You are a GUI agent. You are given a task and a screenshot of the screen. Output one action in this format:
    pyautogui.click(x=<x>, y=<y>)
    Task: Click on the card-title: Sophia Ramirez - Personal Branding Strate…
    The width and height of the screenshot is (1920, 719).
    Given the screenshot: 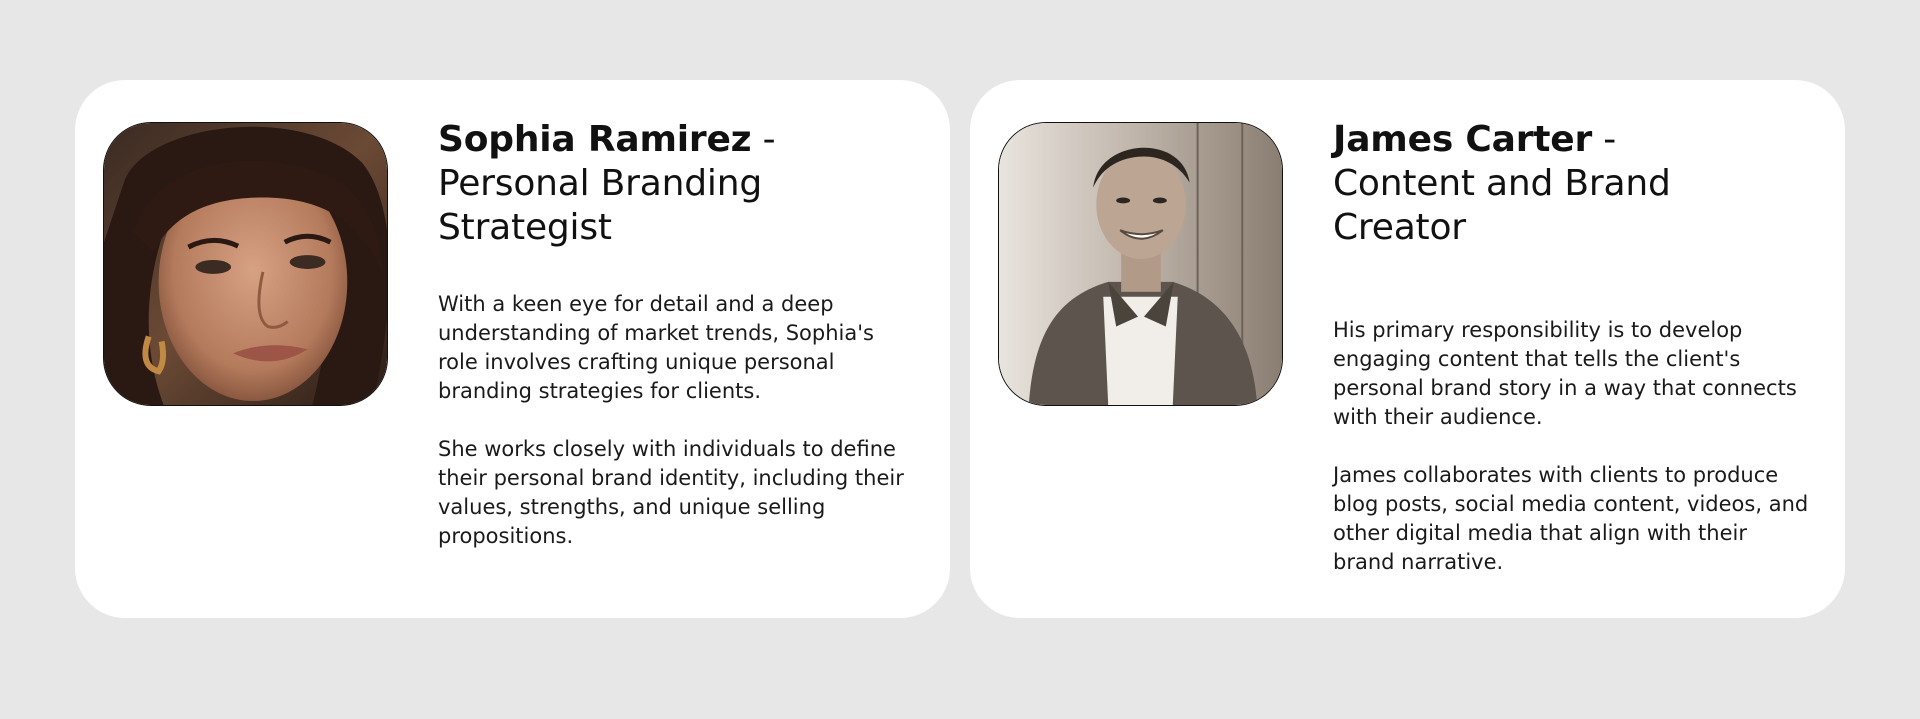 What is the action you would take?
    pyautogui.click(x=678, y=184)
    